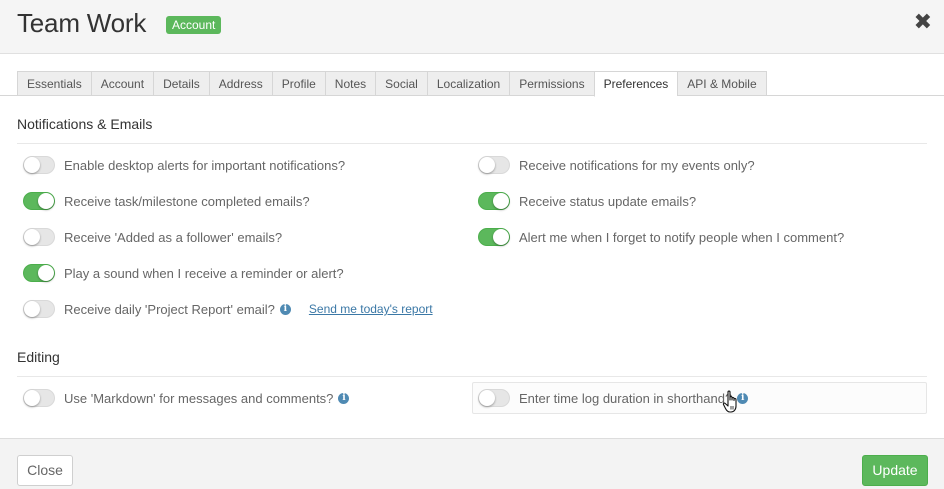 The height and width of the screenshot is (489, 944). What do you see at coordinates (895, 470) in the screenshot?
I see `update-button: Update` at bounding box center [895, 470].